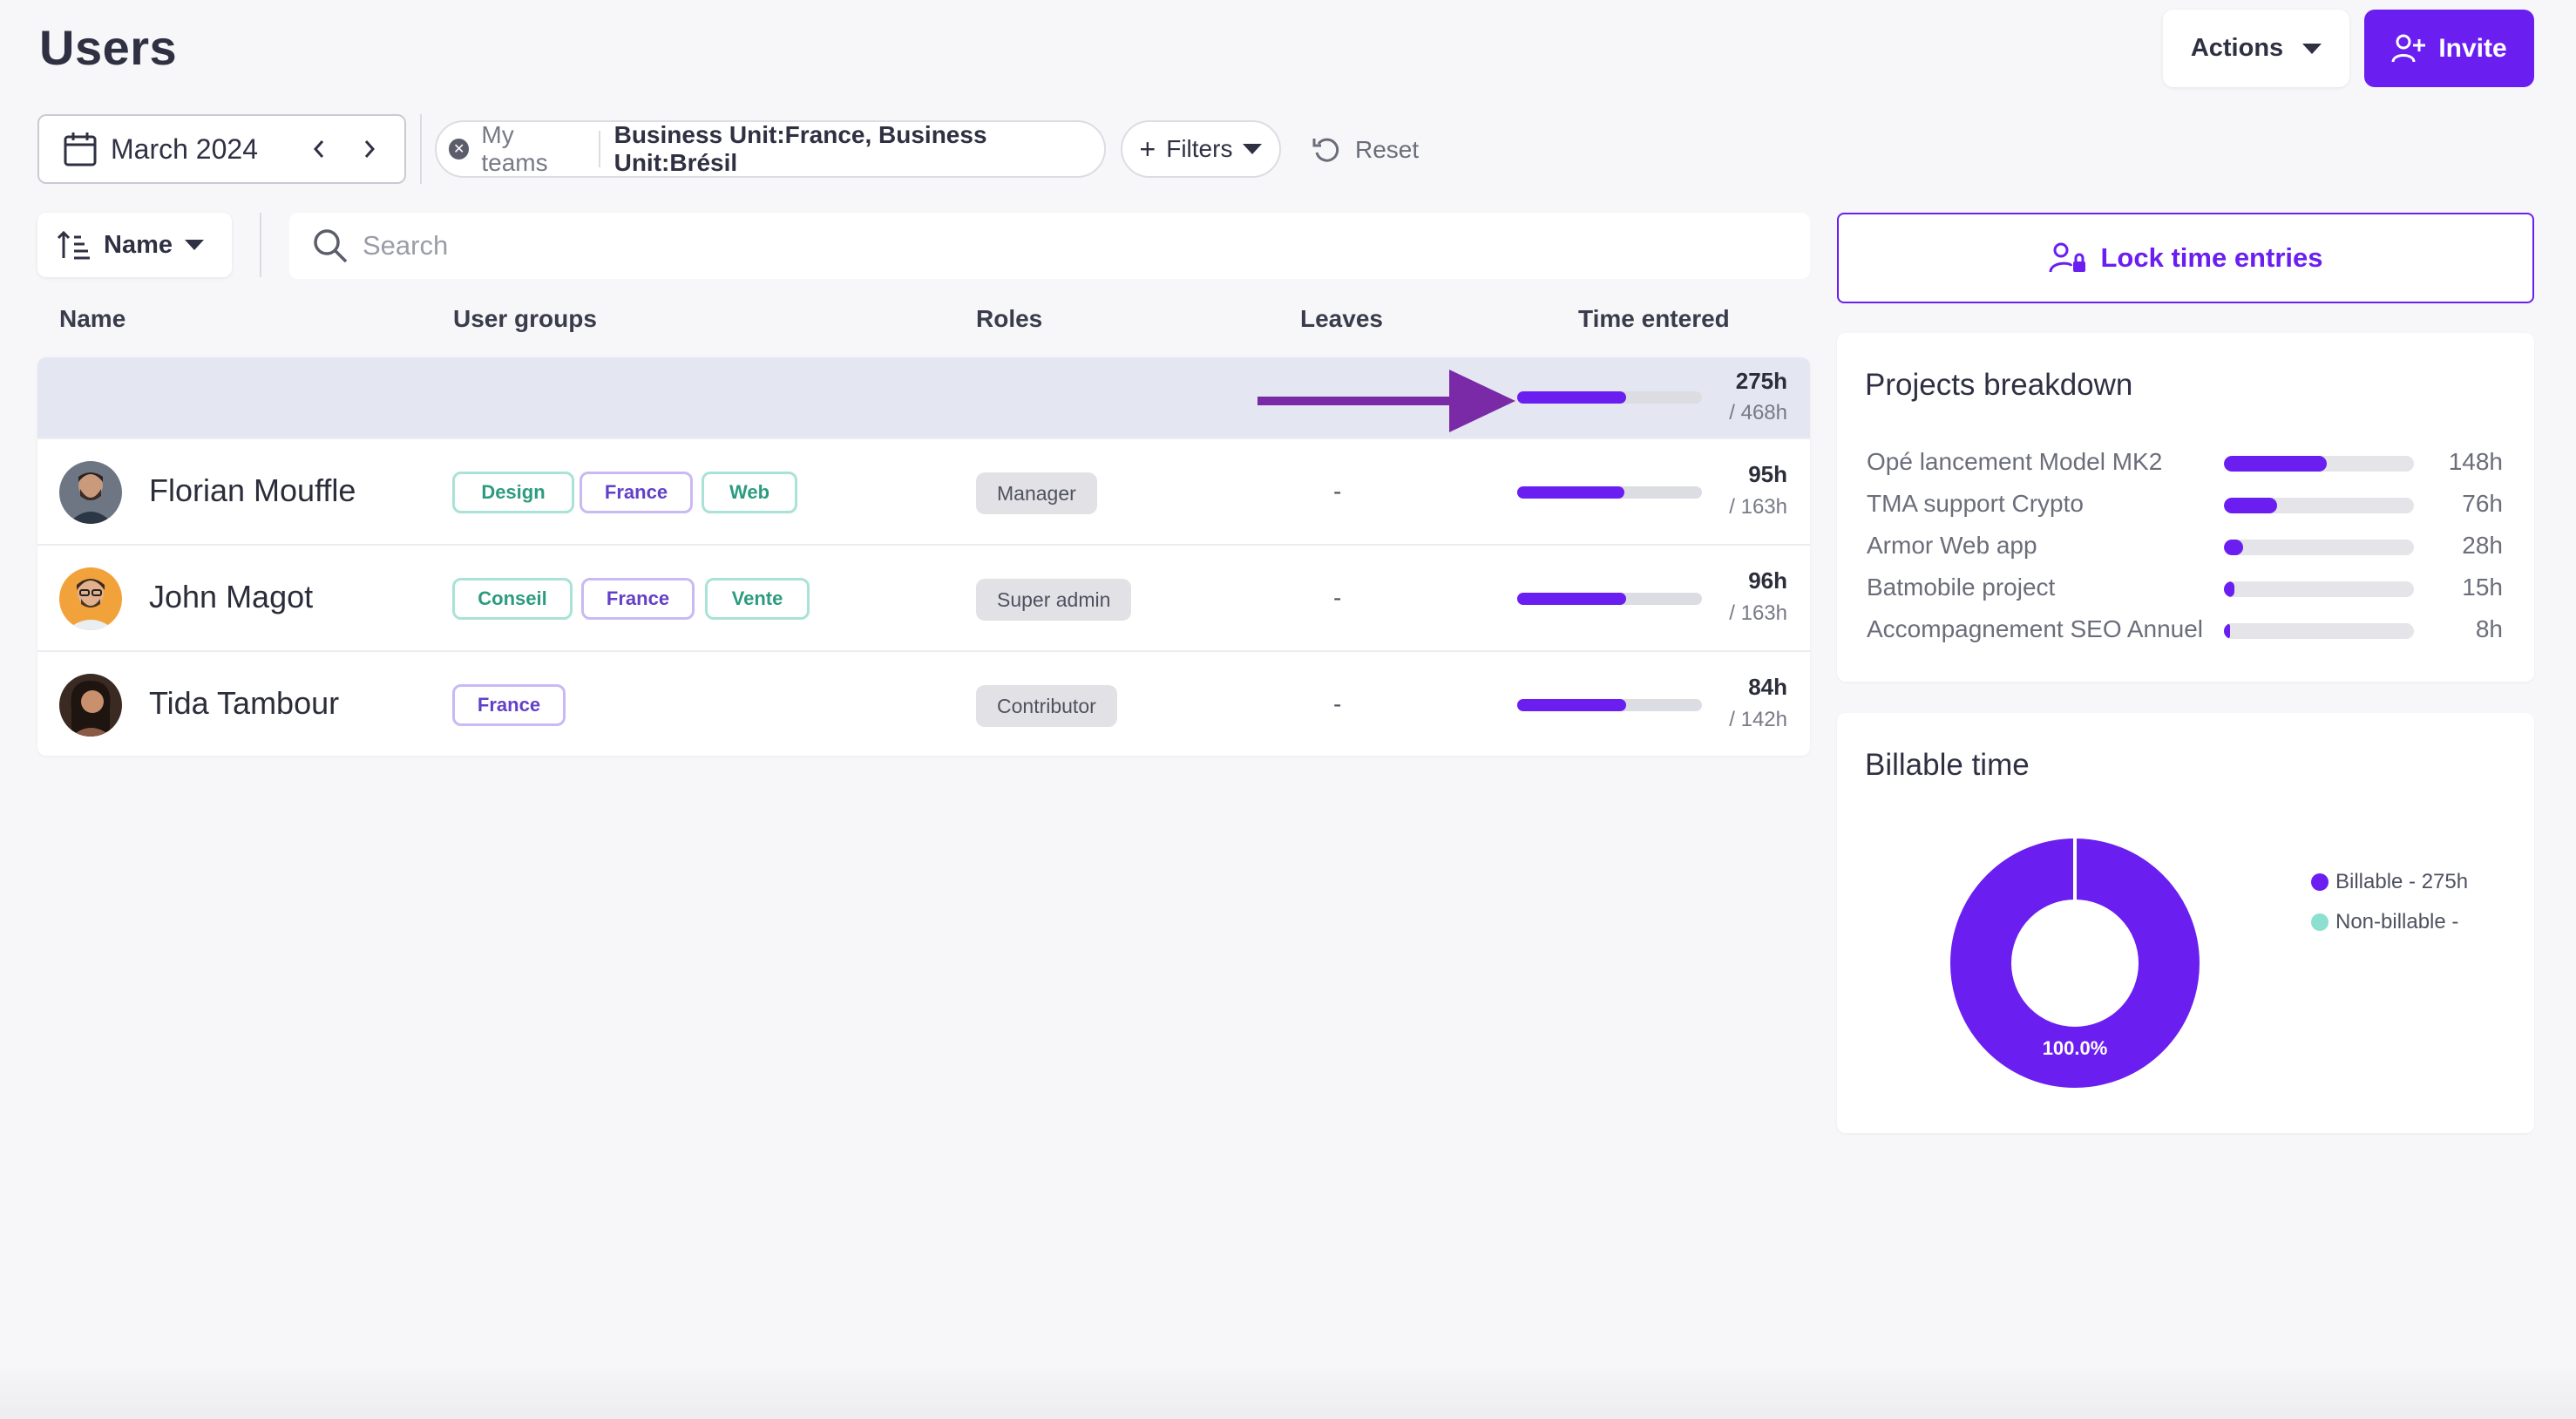 Image resolution: width=2576 pixels, height=1419 pixels. I want to click on chevron-right-icon, so click(370, 149).